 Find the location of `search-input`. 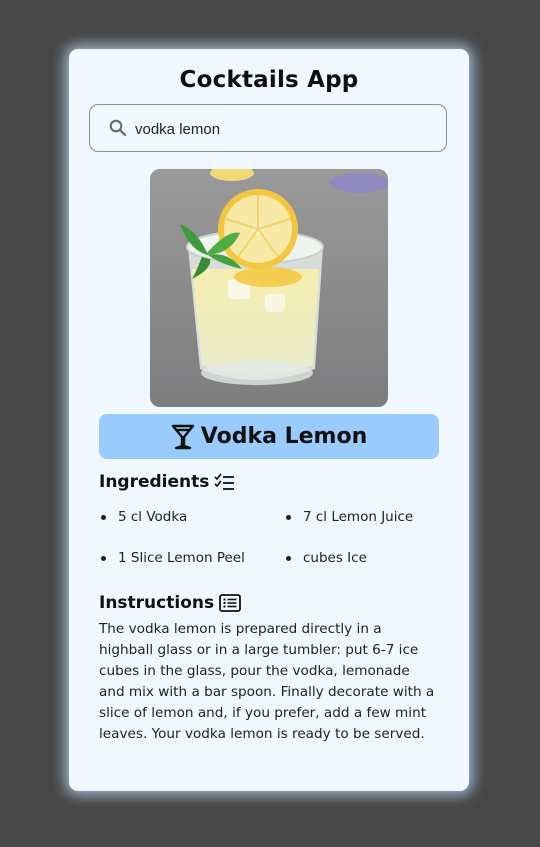

search-input is located at coordinates (280, 129).